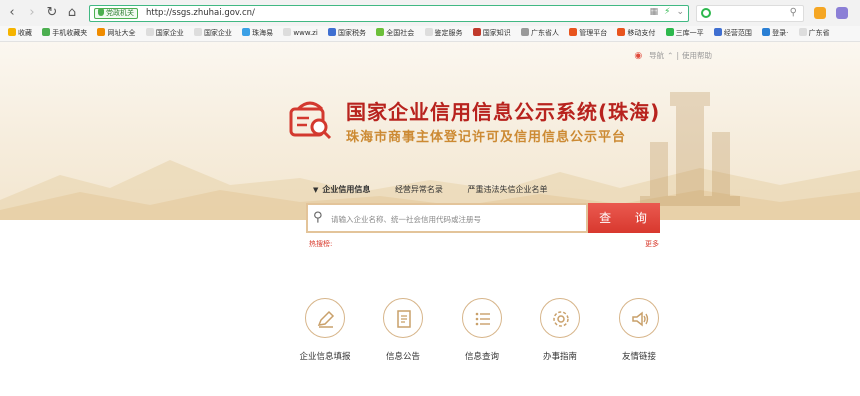 Image resolution: width=860 pixels, height=396 pixels. Describe the element at coordinates (697, 55) in the screenshot. I see `help-link: 使用帮助` at that location.